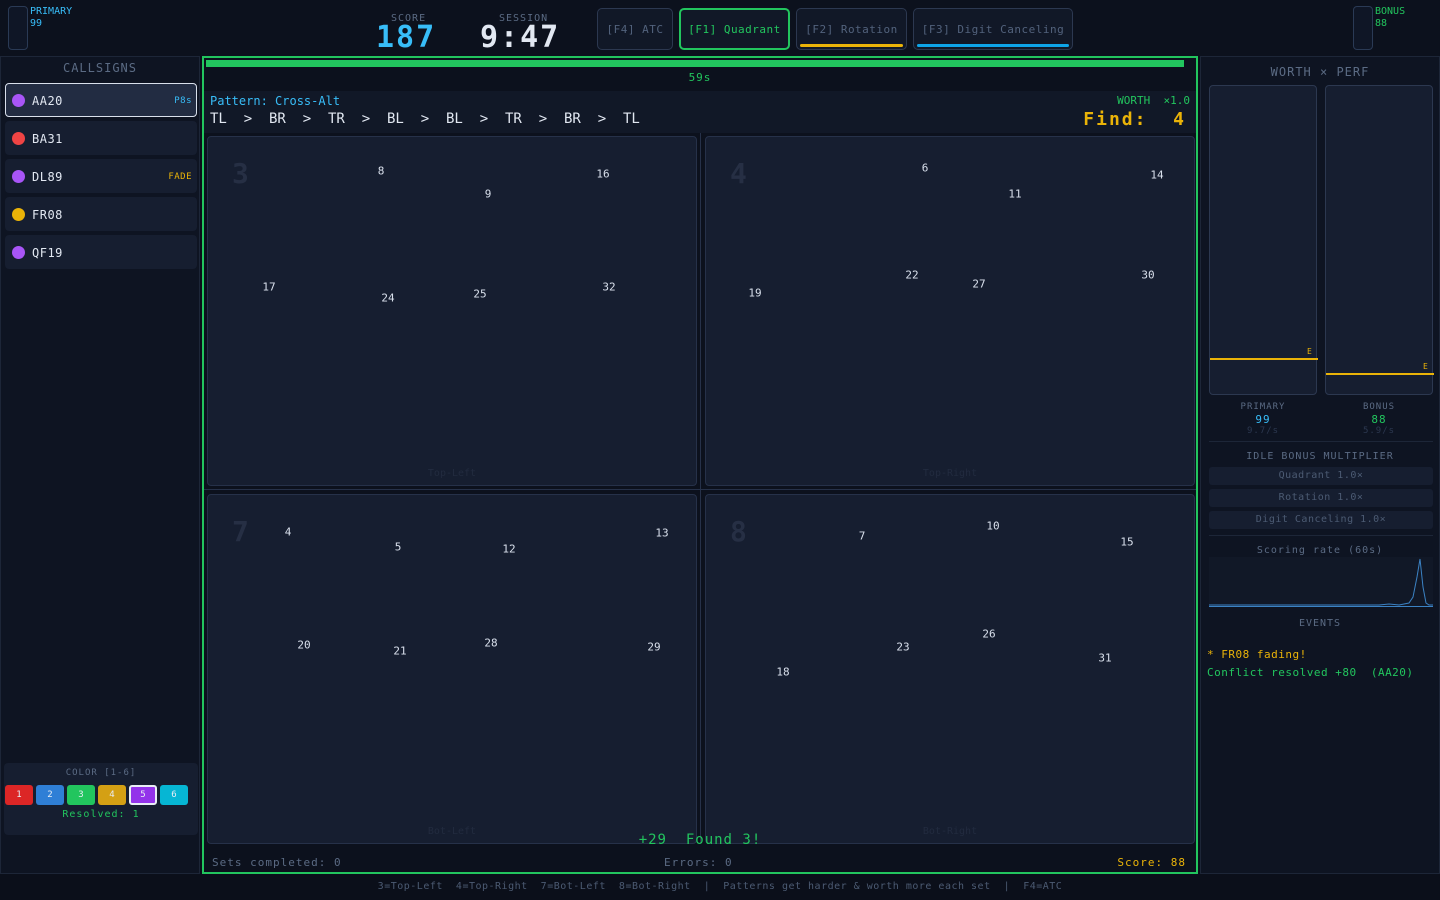 The height and width of the screenshot is (900, 1440). Describe the element at coordinates (700, 77) in the screenshot. I see `timer-text: 59s` at that location.